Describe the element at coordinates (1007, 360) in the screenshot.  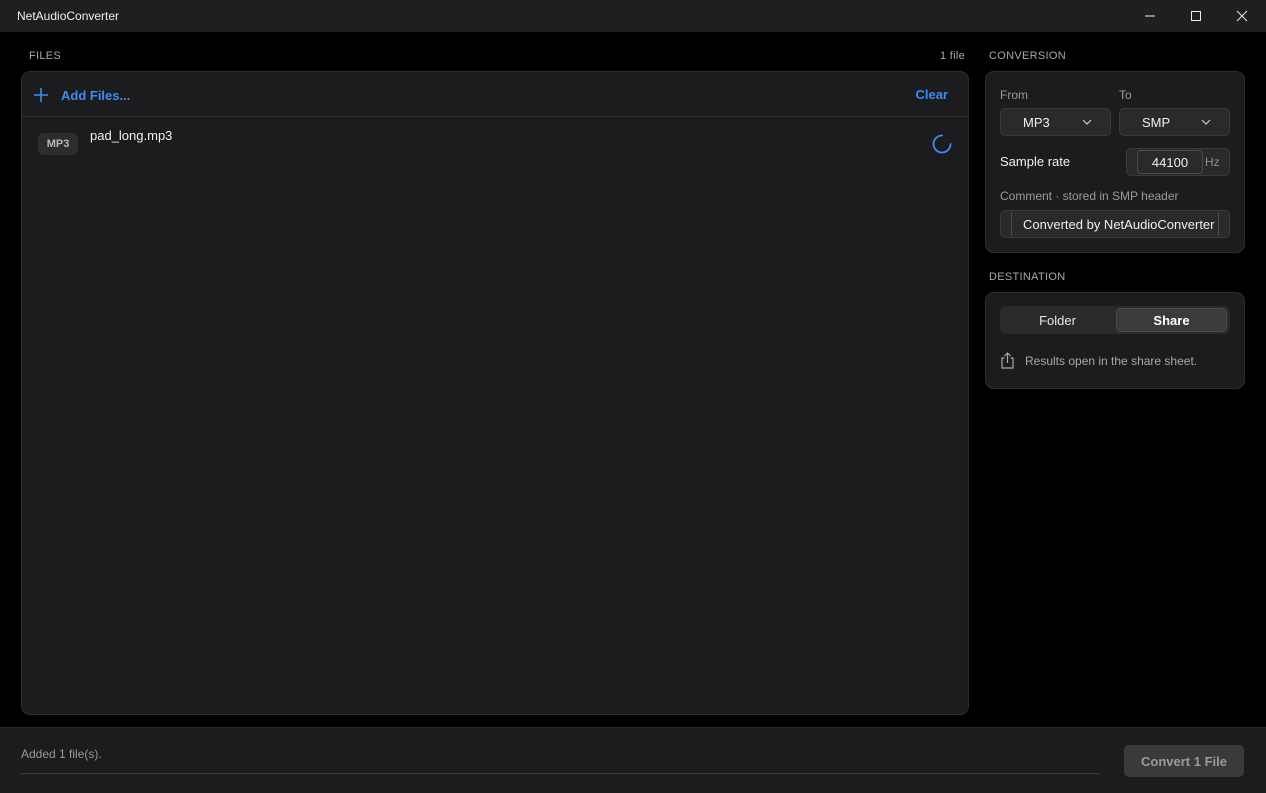
I see `share-icon` at that location.